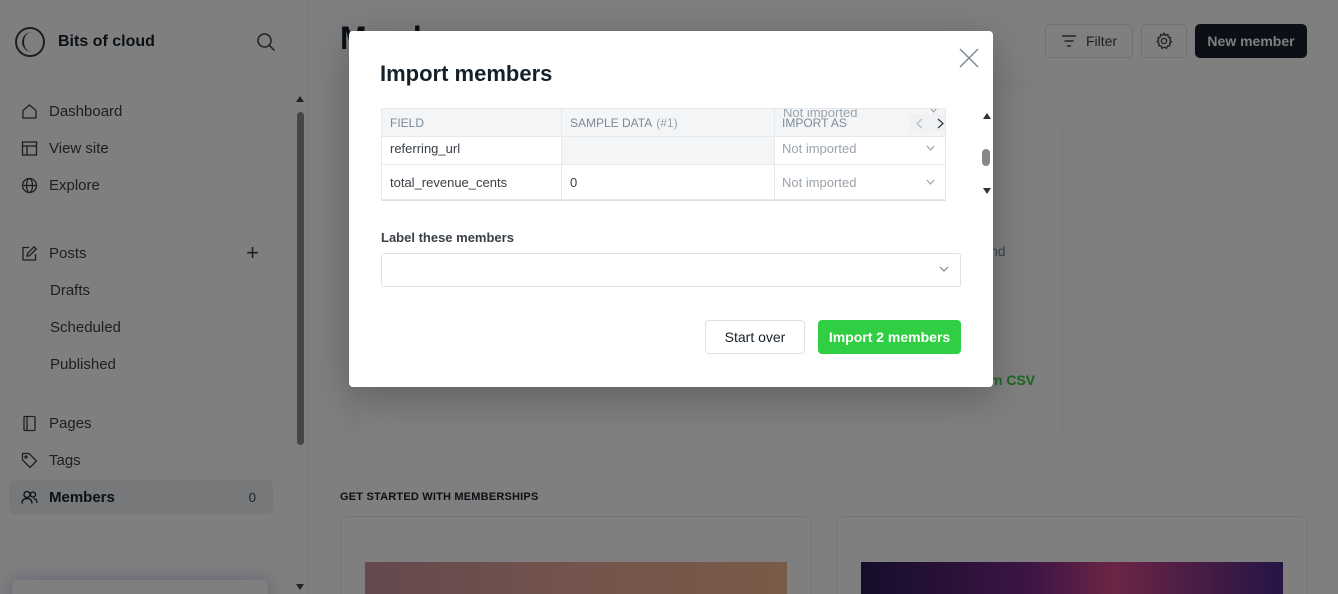 The width and height of the screenshot is (1338, 594). Describe the element at coordinates (753, 122) in the screenshot. I see `sample-data-column-header: SAMPLE DATA (#1)` at that location.